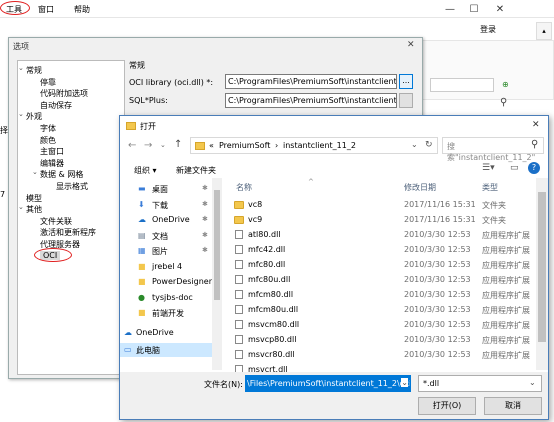  Describe the element at coordinates (34, 70) in the screenshot. I see `tree-item: 常规` at that location.